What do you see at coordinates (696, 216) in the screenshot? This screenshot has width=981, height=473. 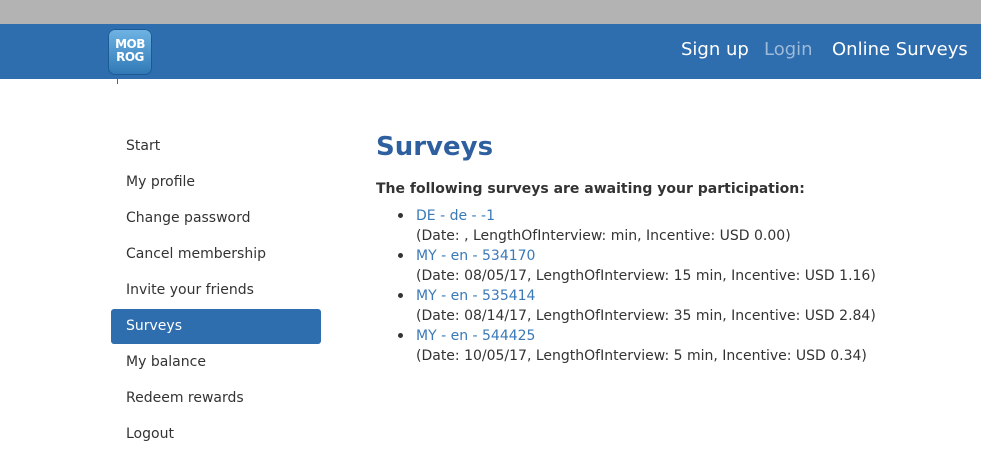 I see `survey-link: DE - de - -1` at bounding box center [696, 216].